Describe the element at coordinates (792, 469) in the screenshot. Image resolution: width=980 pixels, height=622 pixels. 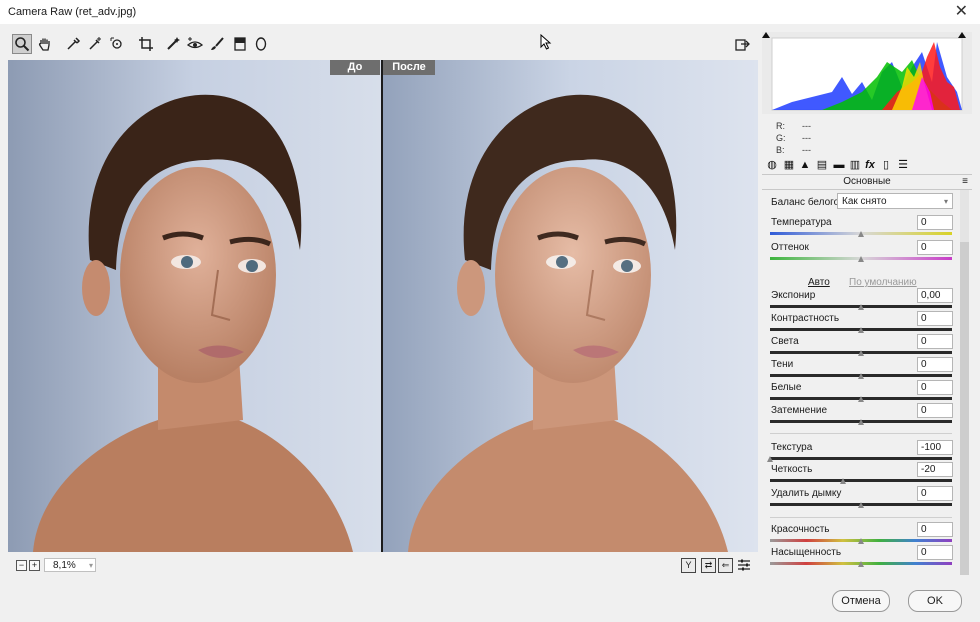
I see `control-label: Четкость` at that location.